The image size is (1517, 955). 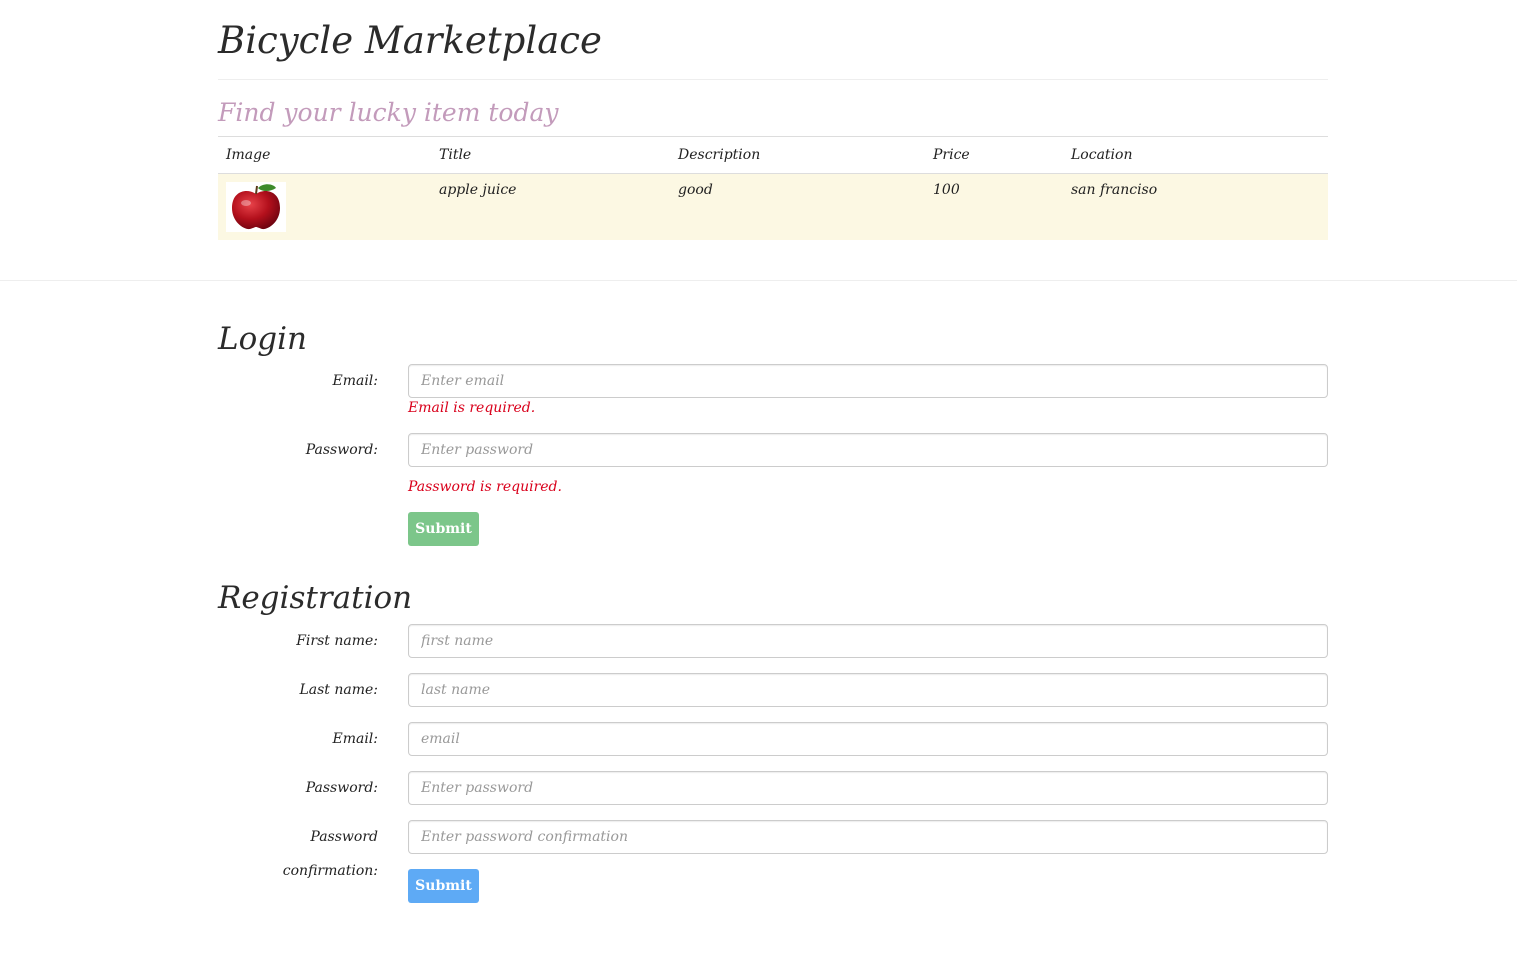 What do you see at coordinates (550, 206) in the screenshot?
I see `listing-title: apple juice` at bounding box center [550, 206].